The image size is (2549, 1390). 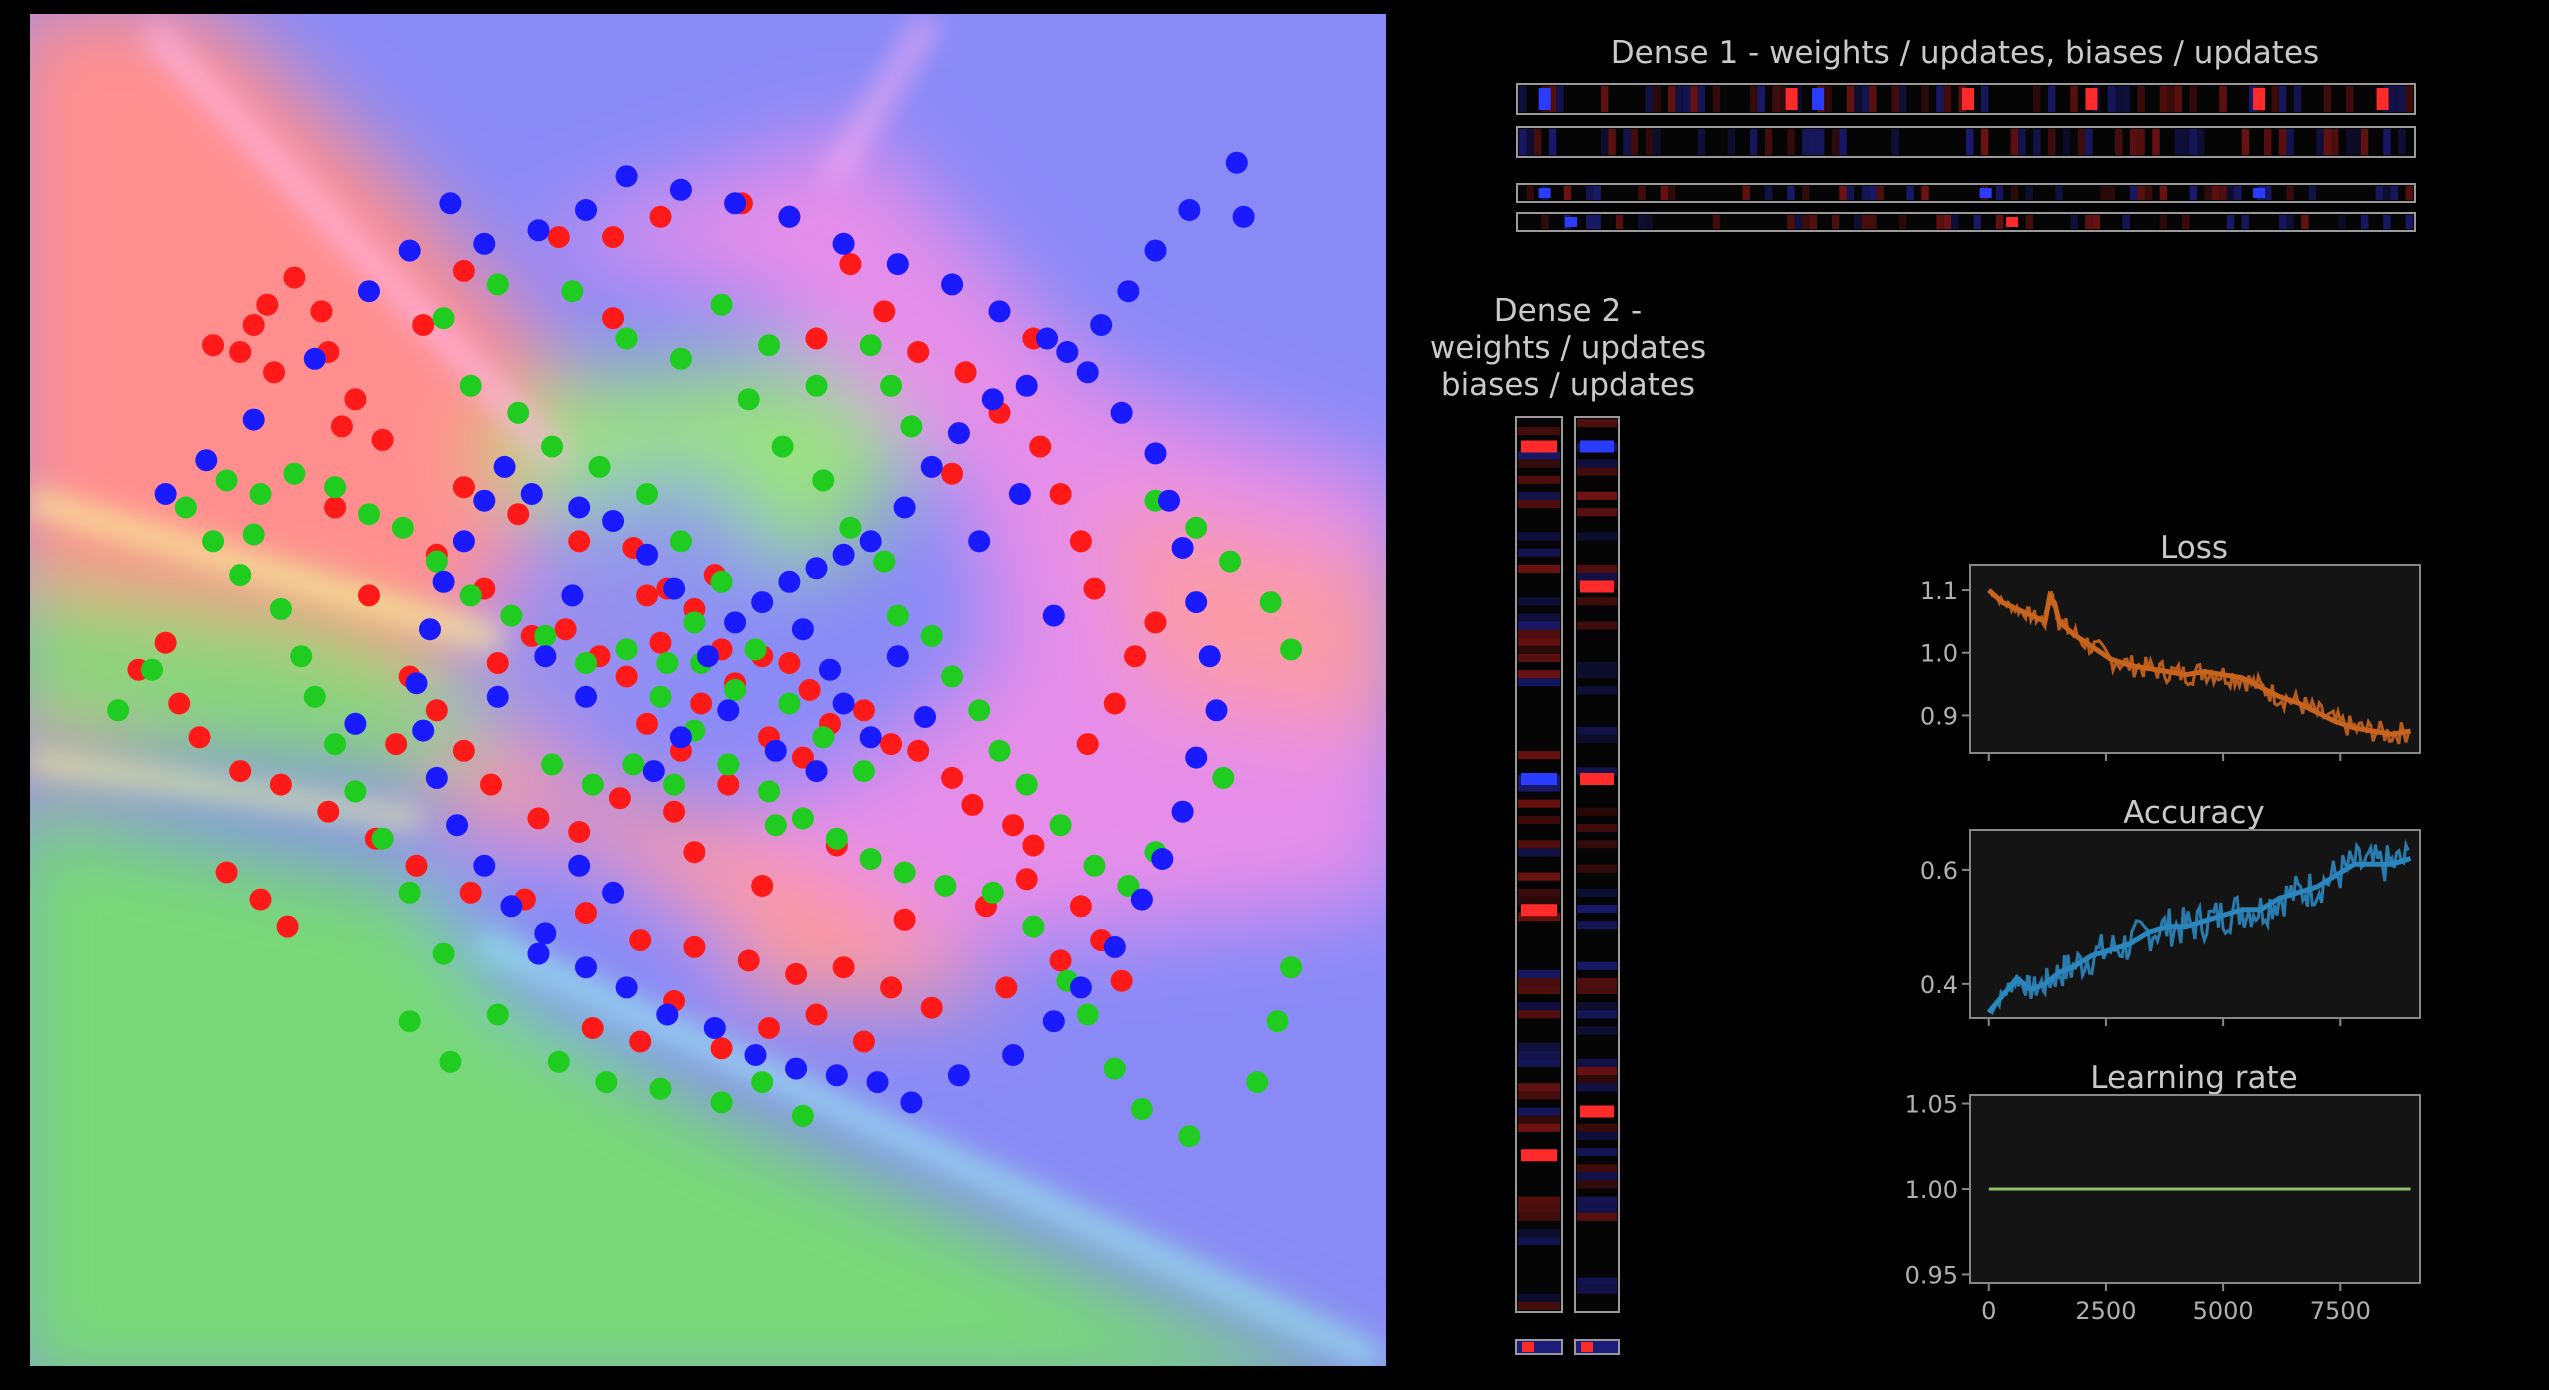 I want to click on dense2-title-line2: weights / updates, so click(x=1568, y=348).